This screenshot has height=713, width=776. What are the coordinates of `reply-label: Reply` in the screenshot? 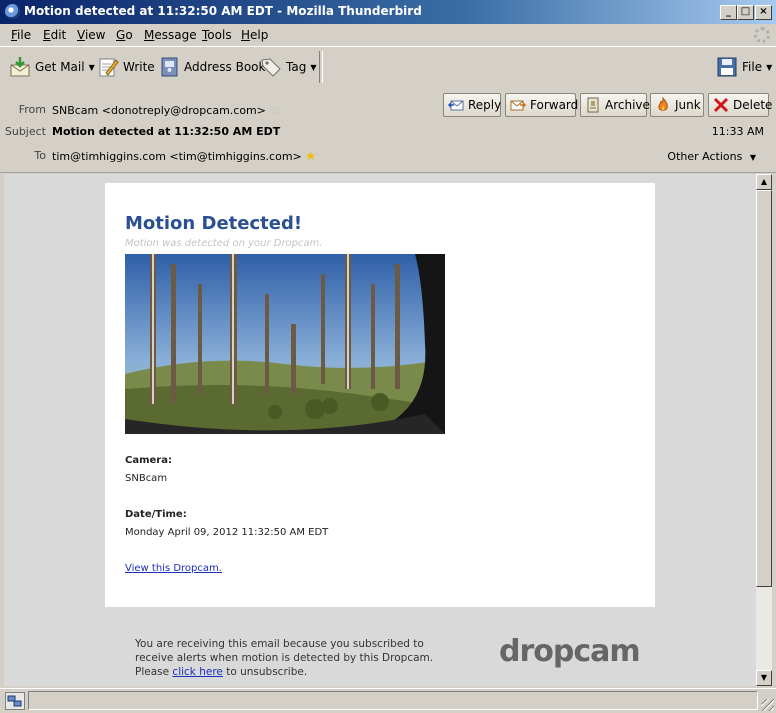 It's located at (485, 105).